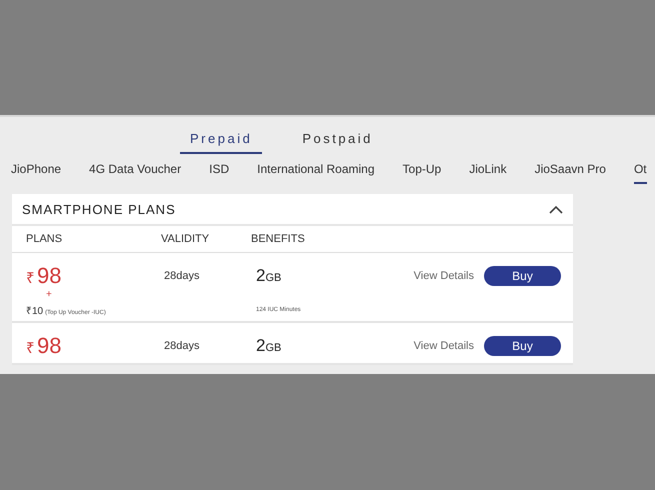 The image size is (655, 490). Describe the element at coordinates (570, 172) in the screenshot. I see `category-tab: JioSaavn Pro` at that location.